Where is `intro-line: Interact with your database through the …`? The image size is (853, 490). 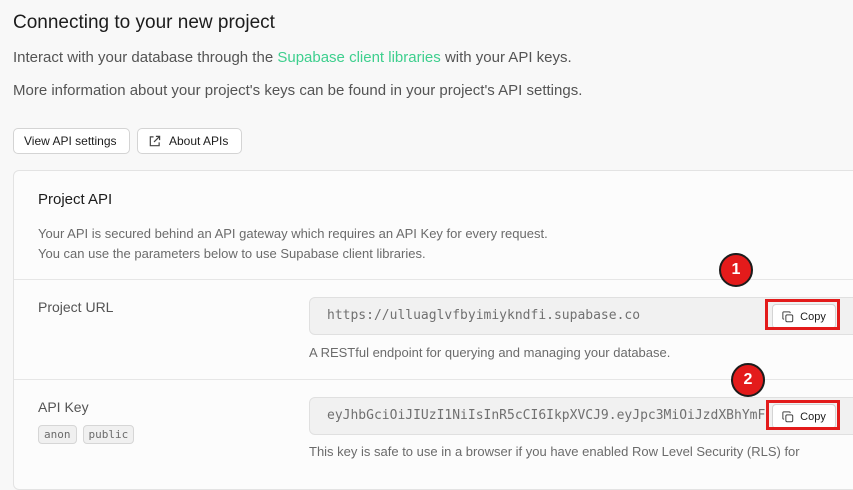
intro-line: Interact with your database through the … is located at coordinates (292, 57).